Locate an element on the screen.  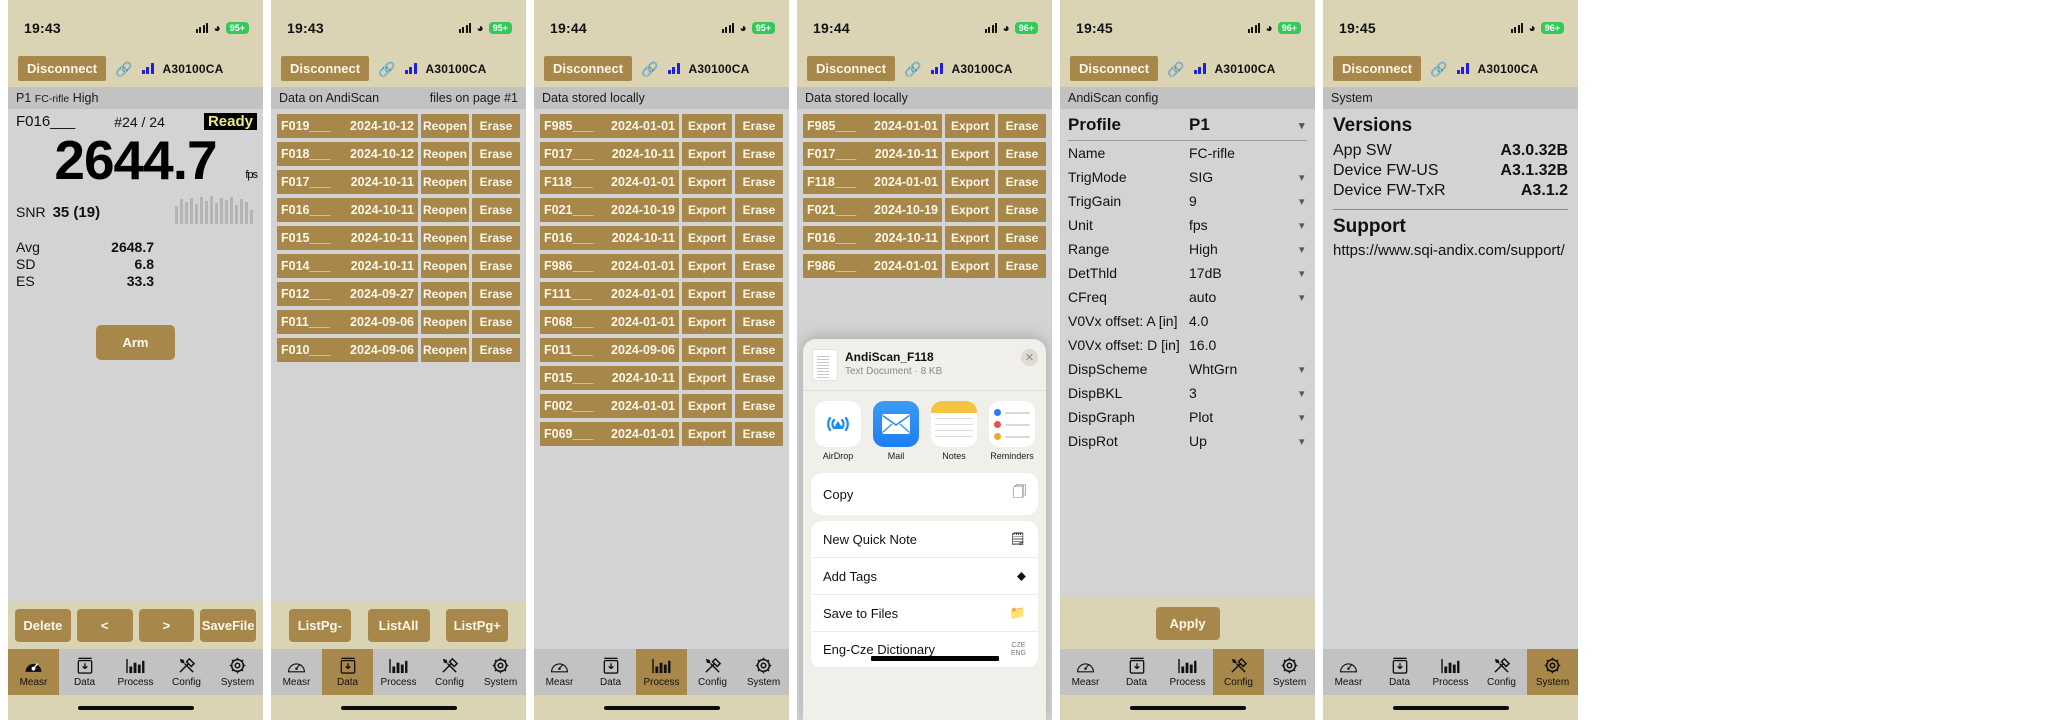
file-entry-button: F986___ 2024-01-01 is located at coordinates (609, 266).